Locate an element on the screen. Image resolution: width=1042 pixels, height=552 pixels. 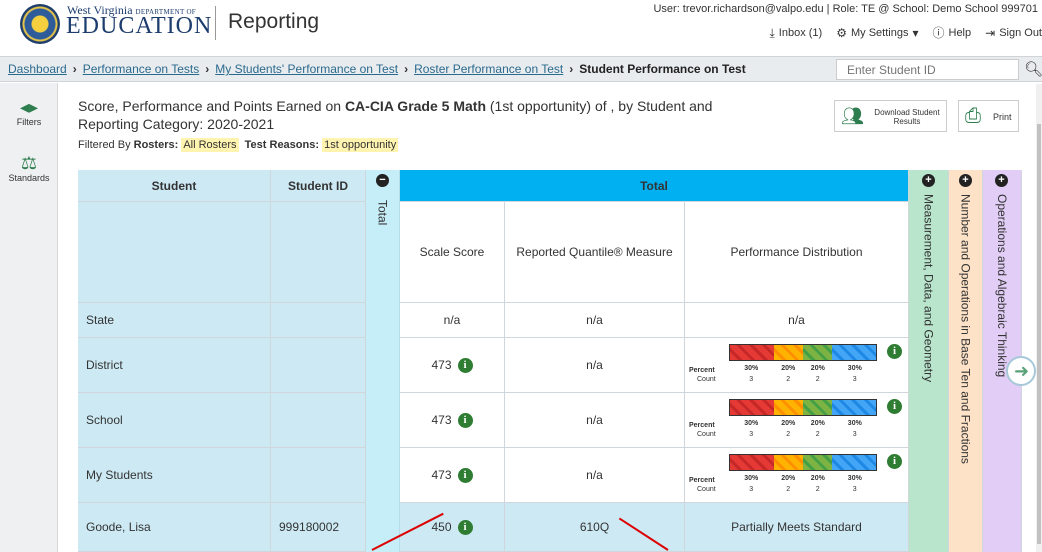
logo-divider is located at coordinates (215, 23).